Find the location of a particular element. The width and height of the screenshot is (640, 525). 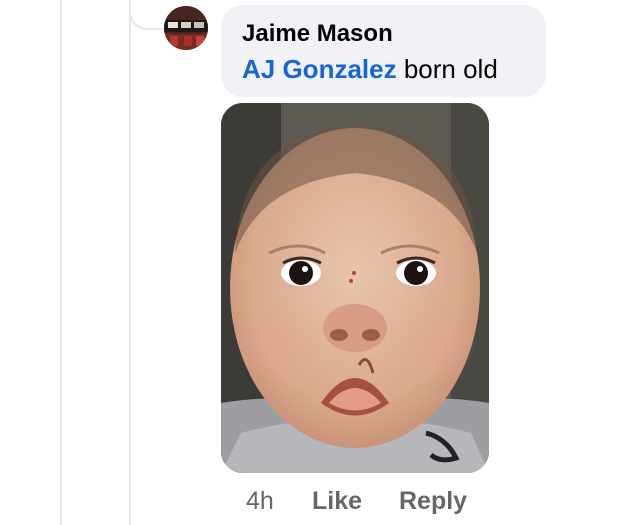

comment-mention-link: AJ Gonzalez is located at coordinates (319, 69).